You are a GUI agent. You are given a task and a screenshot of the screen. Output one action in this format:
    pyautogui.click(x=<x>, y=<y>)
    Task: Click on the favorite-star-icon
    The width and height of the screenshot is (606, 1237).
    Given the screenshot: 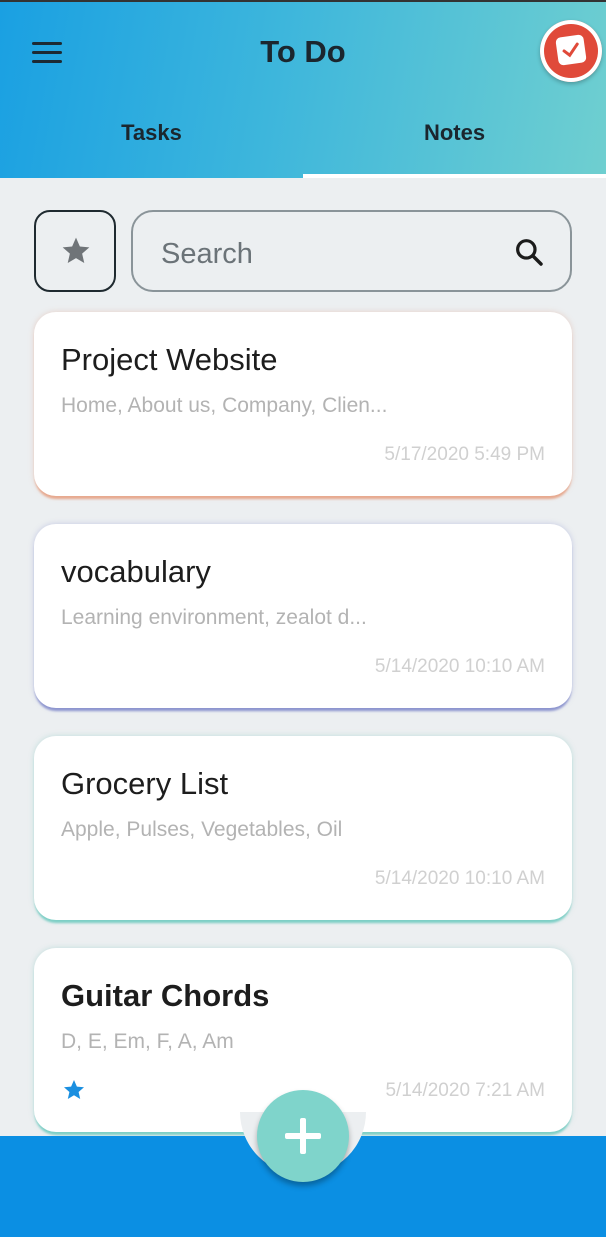 What is the action you would take?
    pyautogui.click(x=74, y=1090)
    